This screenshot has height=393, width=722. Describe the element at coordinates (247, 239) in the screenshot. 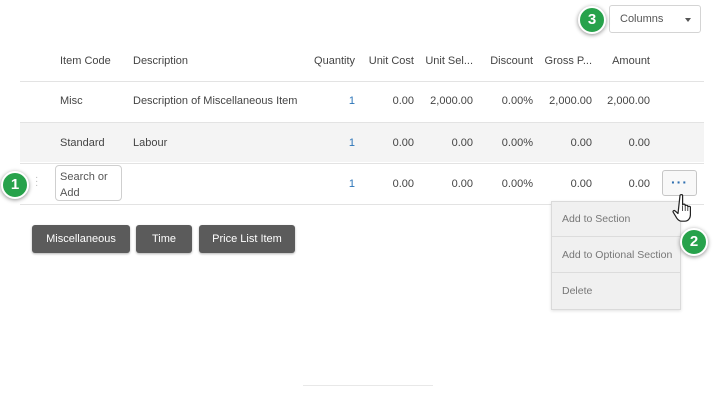

I see `price-list-item-button: Price List Item` at that location.